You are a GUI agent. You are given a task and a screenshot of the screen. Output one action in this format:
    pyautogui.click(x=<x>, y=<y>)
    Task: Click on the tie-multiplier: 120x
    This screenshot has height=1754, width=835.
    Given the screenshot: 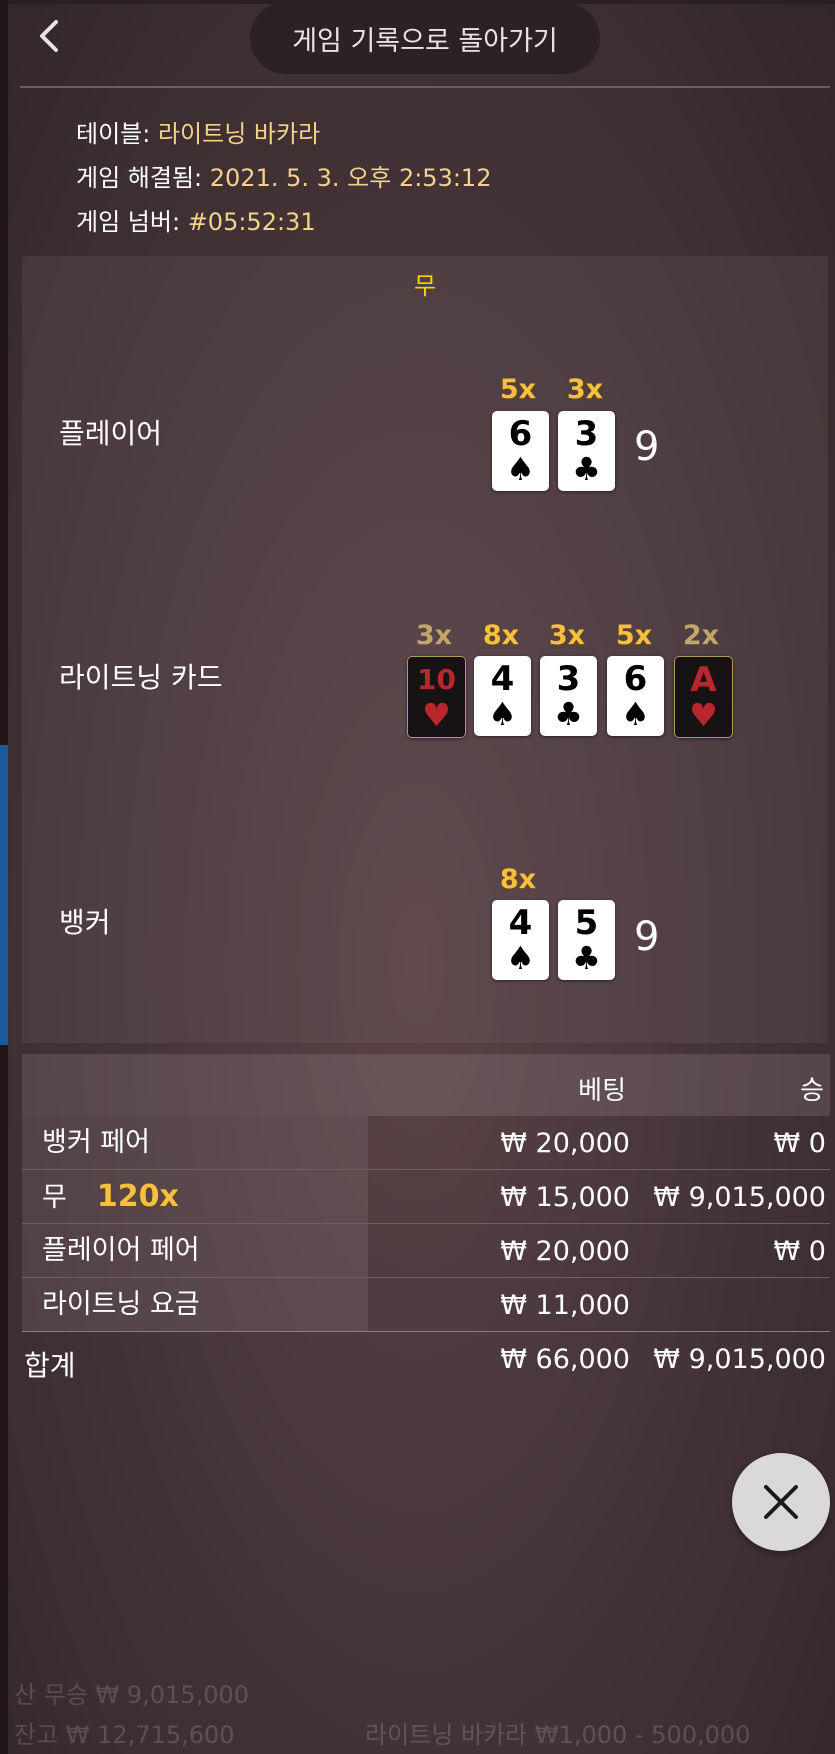 What is the action you would take?
    pyautogui.click(x=137, y=1196)
    